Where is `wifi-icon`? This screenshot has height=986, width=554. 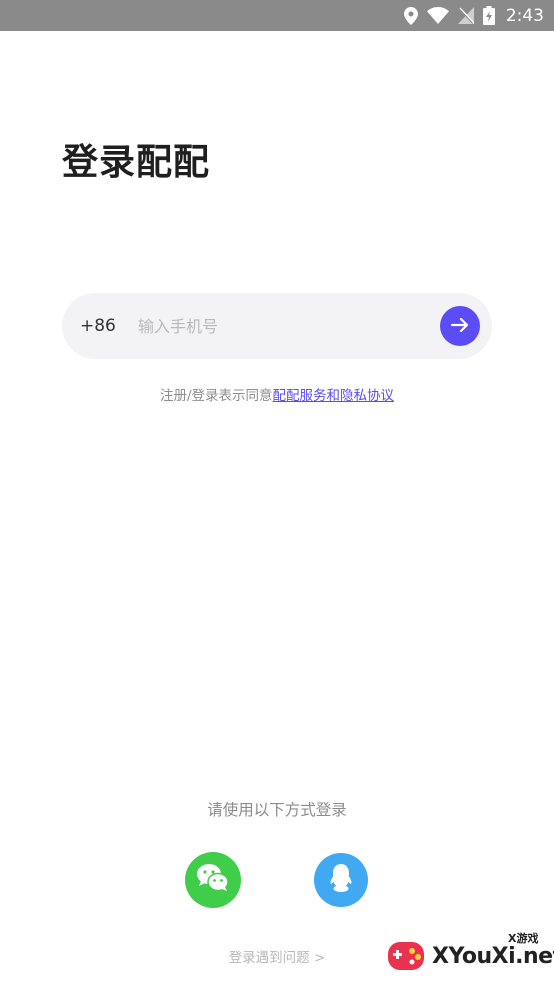 wifi-icon is located at coordinates (437, 15).